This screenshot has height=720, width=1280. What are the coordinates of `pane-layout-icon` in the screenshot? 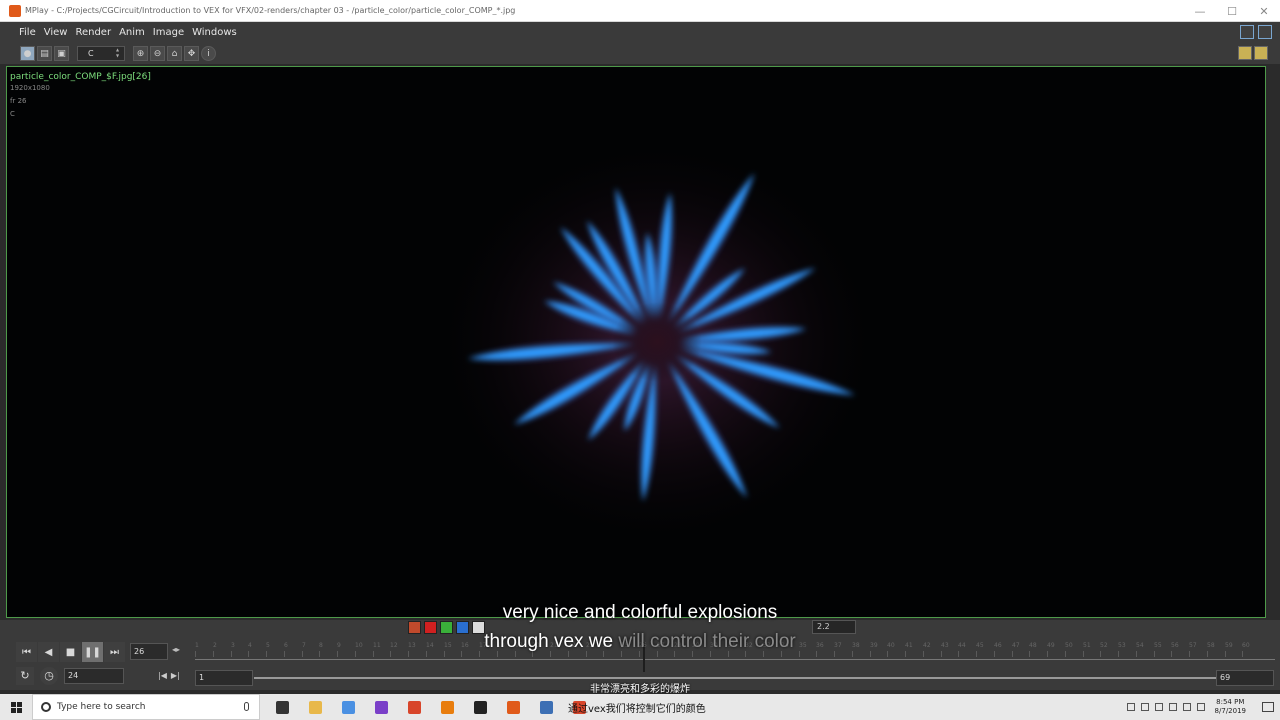 It's located at (1247, 32).